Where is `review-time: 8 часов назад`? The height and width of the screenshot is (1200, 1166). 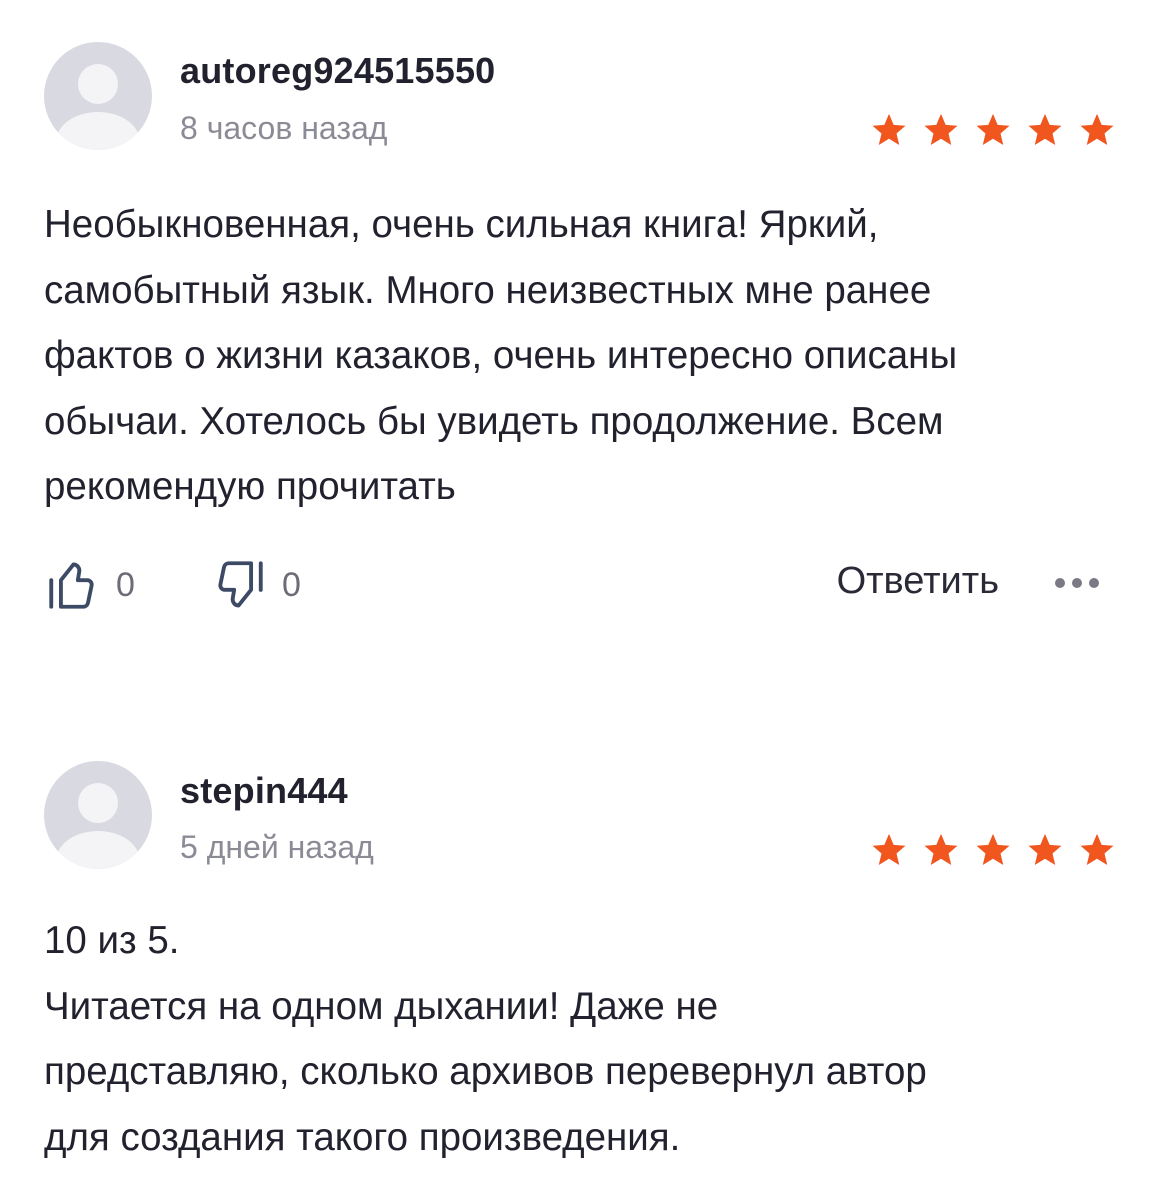
review-time: 8 часов назад is located at coordinates (284, 128).